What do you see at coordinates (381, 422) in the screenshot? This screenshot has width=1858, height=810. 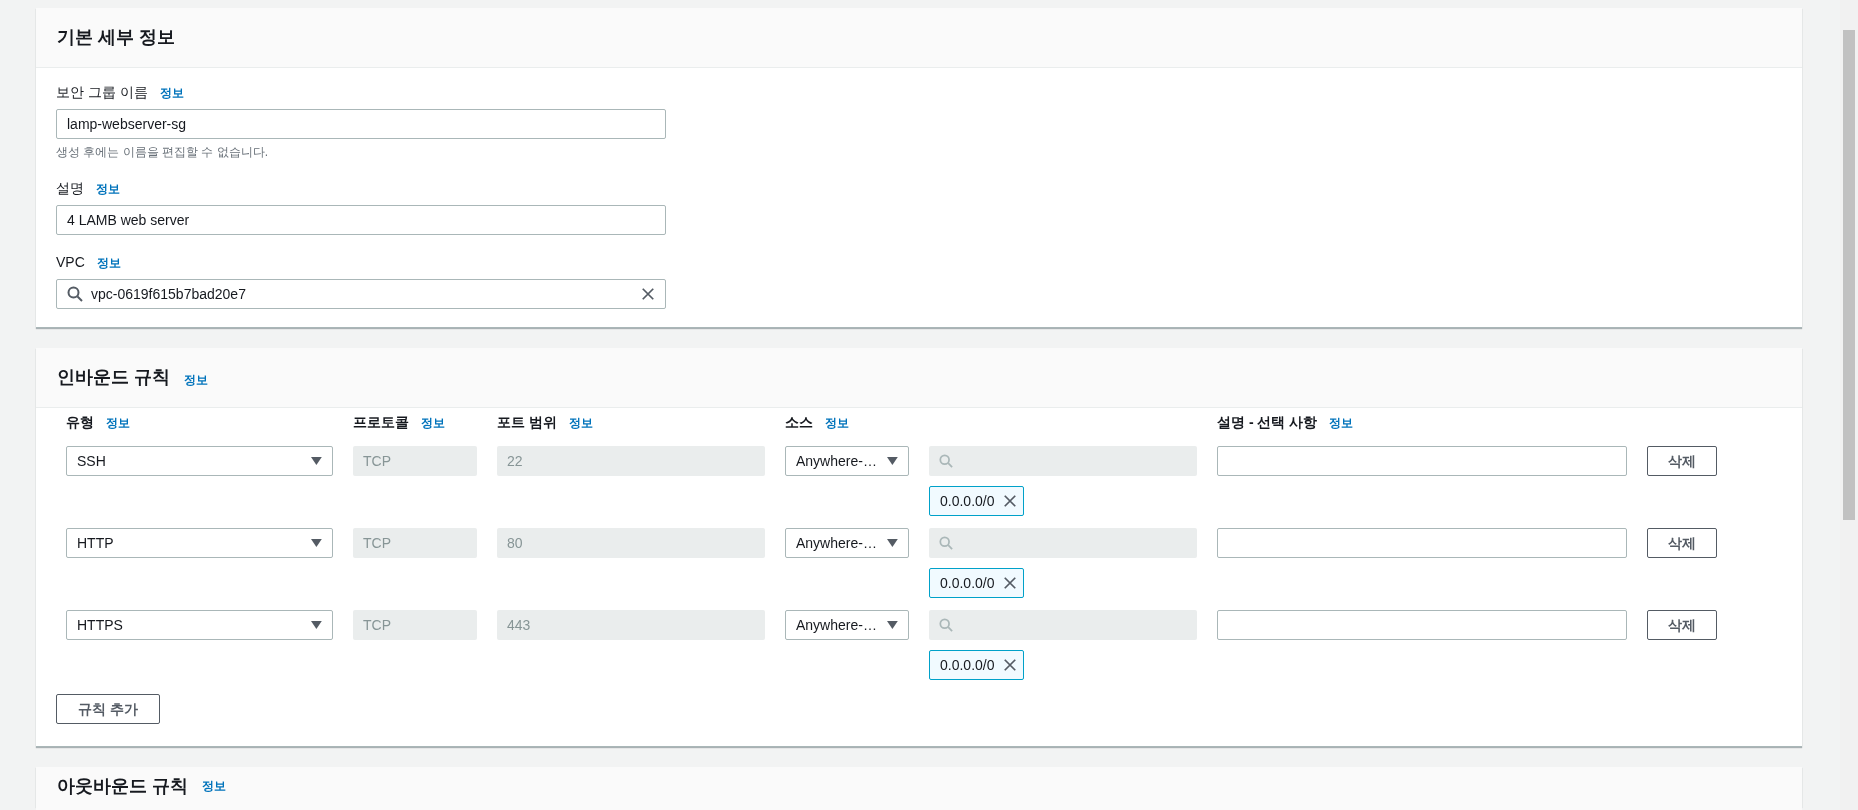 I see `column-header: 프로토콜` at bounding box center [381, 422].